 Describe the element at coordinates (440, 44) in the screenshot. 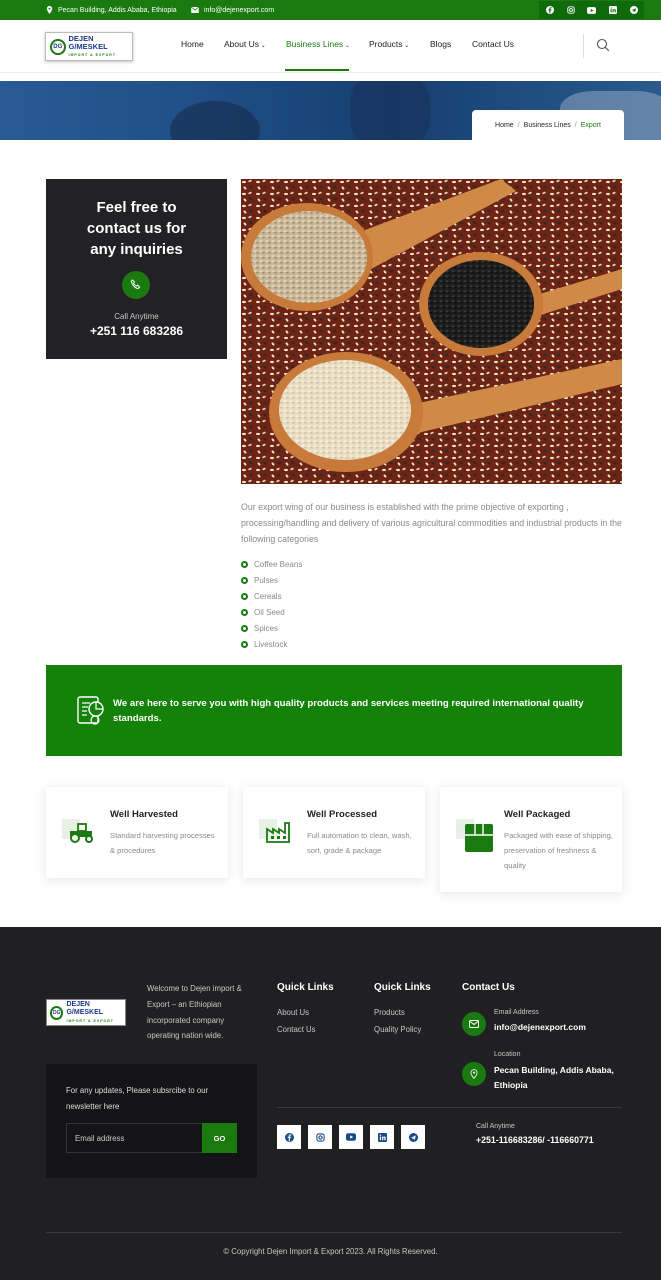

I see `nav-blogs: Blogs` at that location.